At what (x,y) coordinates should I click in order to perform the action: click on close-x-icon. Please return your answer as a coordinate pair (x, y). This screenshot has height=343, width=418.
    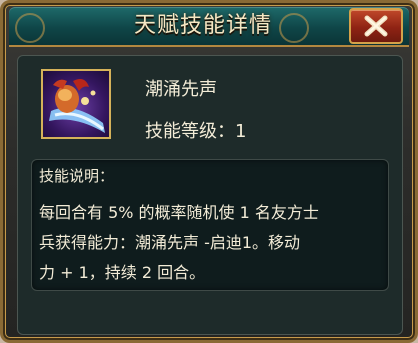
    Looking at the image, I should click on (376, 26).